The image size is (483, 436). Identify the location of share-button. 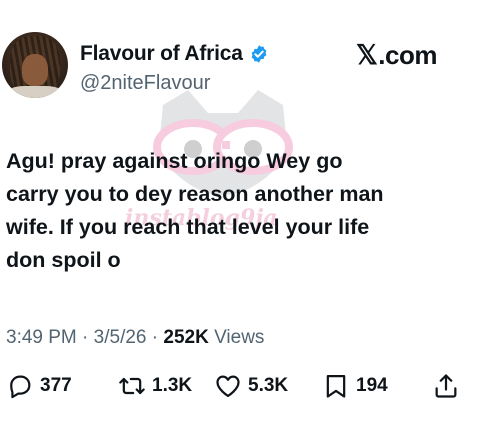
(449, 386).